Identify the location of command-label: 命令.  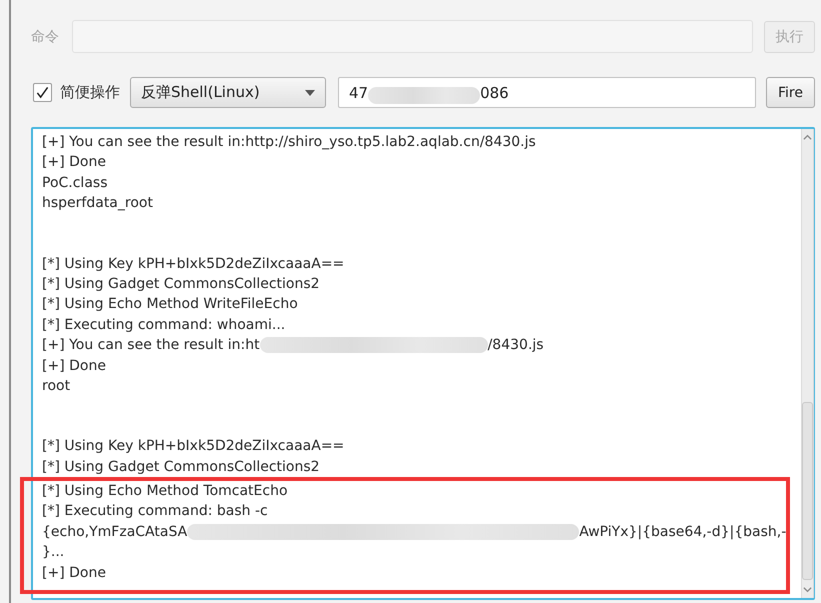
(45, 37).